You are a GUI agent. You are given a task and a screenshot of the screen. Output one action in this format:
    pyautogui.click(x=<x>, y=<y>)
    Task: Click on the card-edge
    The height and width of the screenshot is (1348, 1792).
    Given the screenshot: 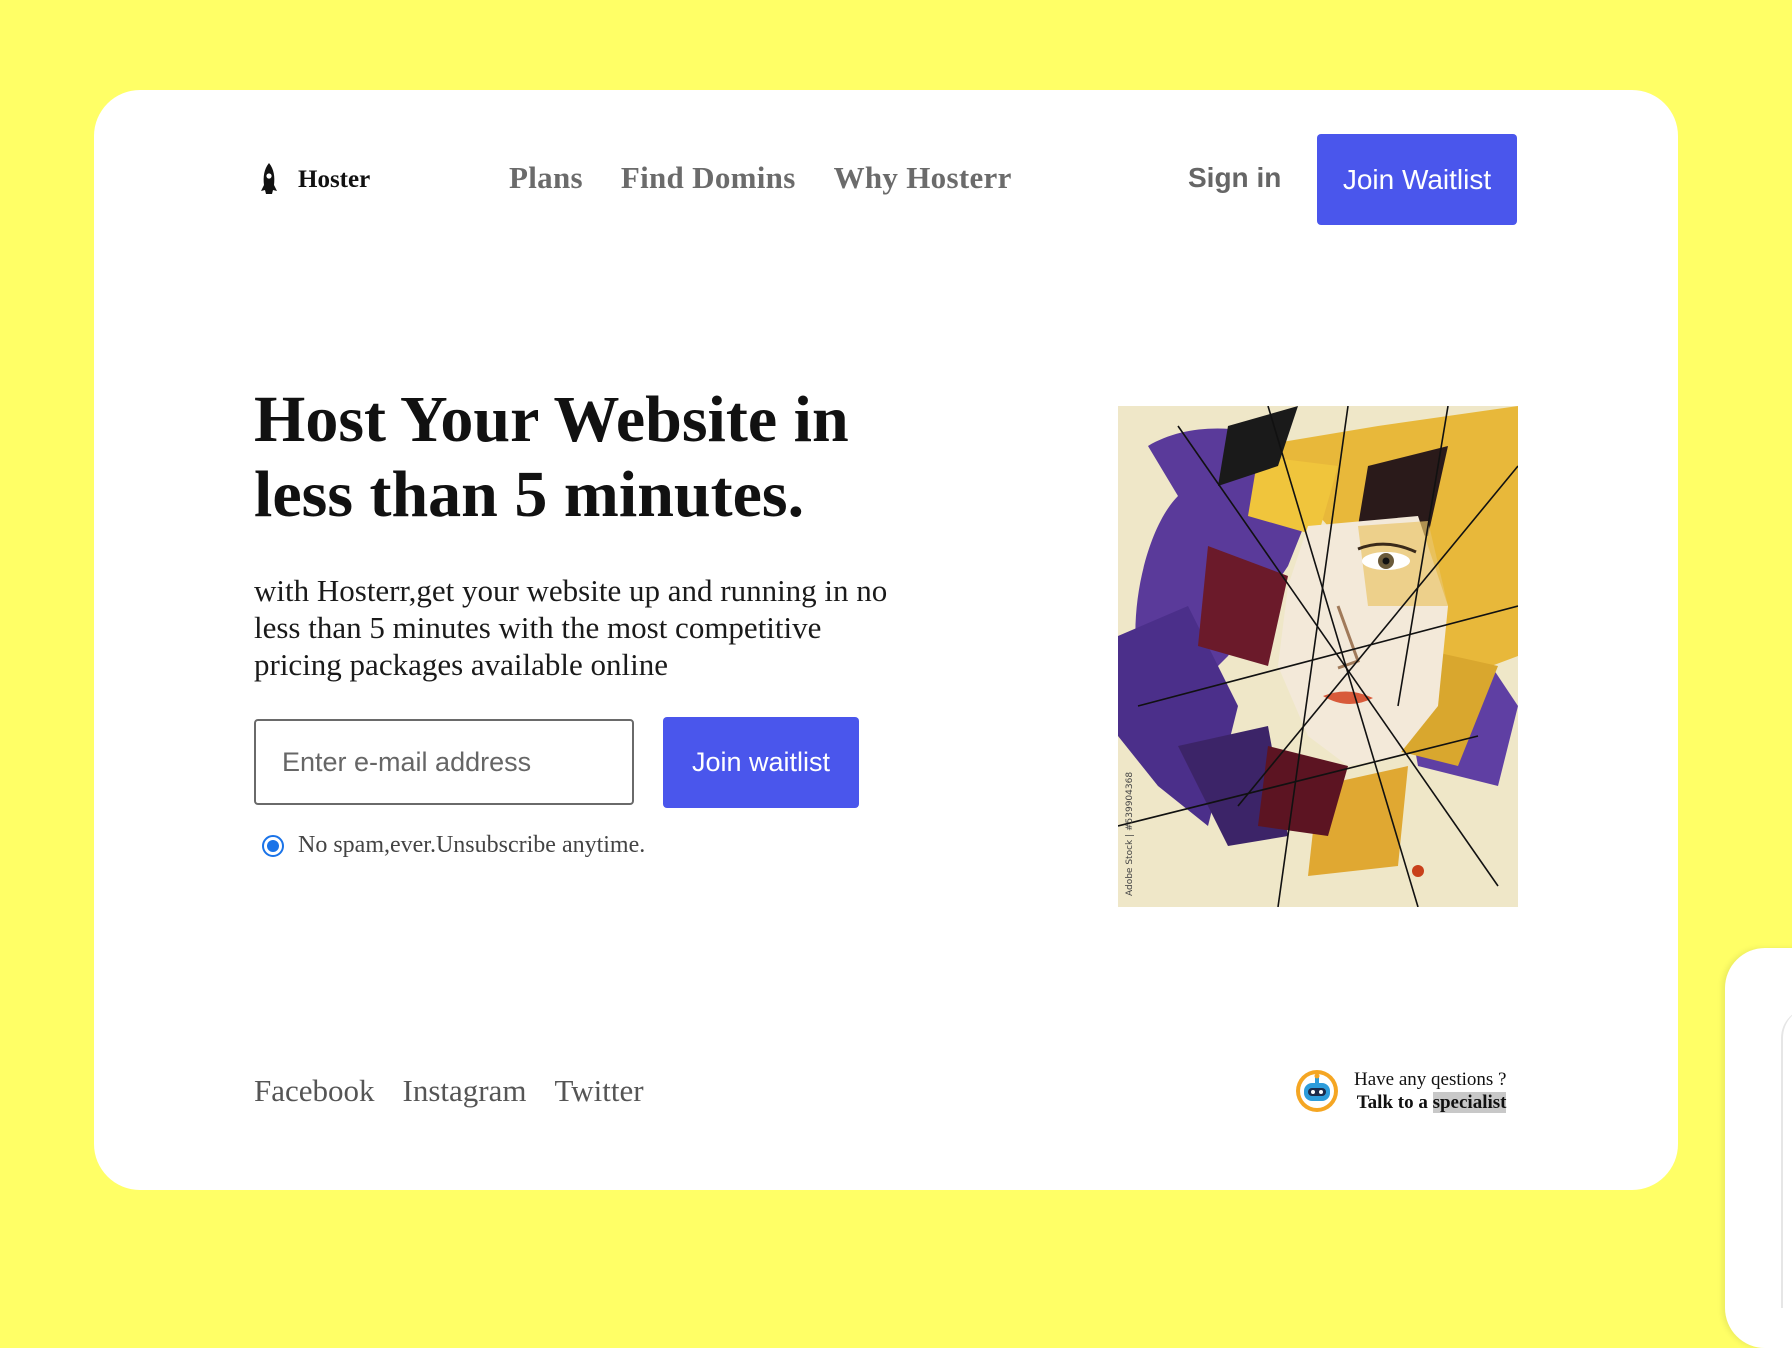 What is the action you would take?
    pyautogui.click(x=1786, y=1158)
    